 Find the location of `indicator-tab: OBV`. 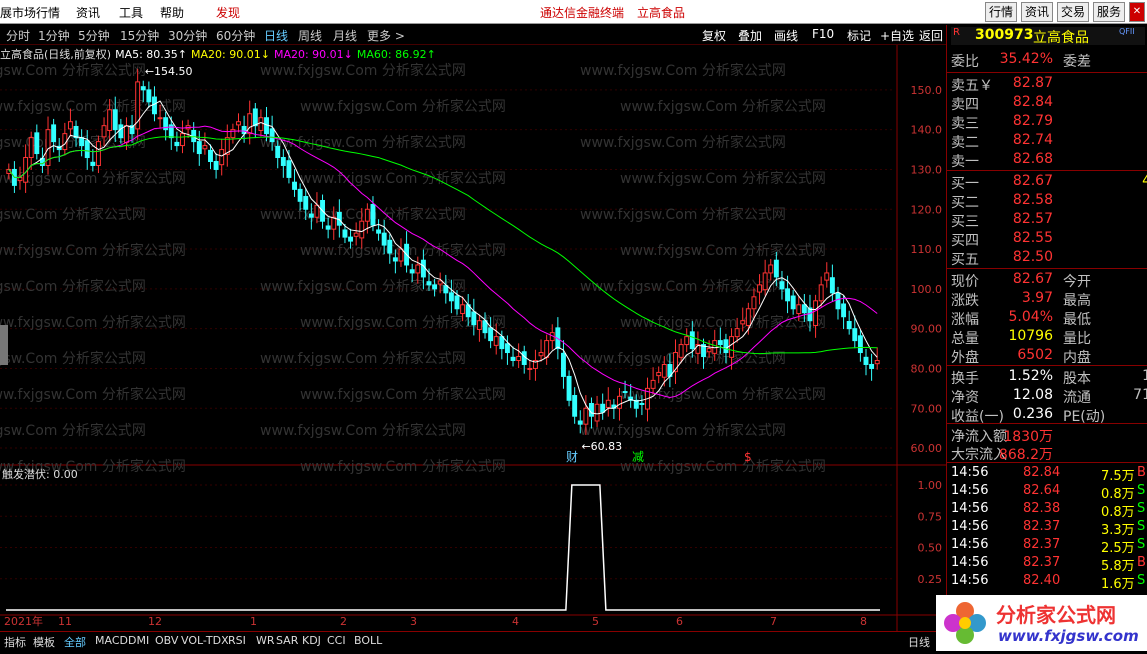

indicator-tab: OBV is located at coordinates (166, 640).